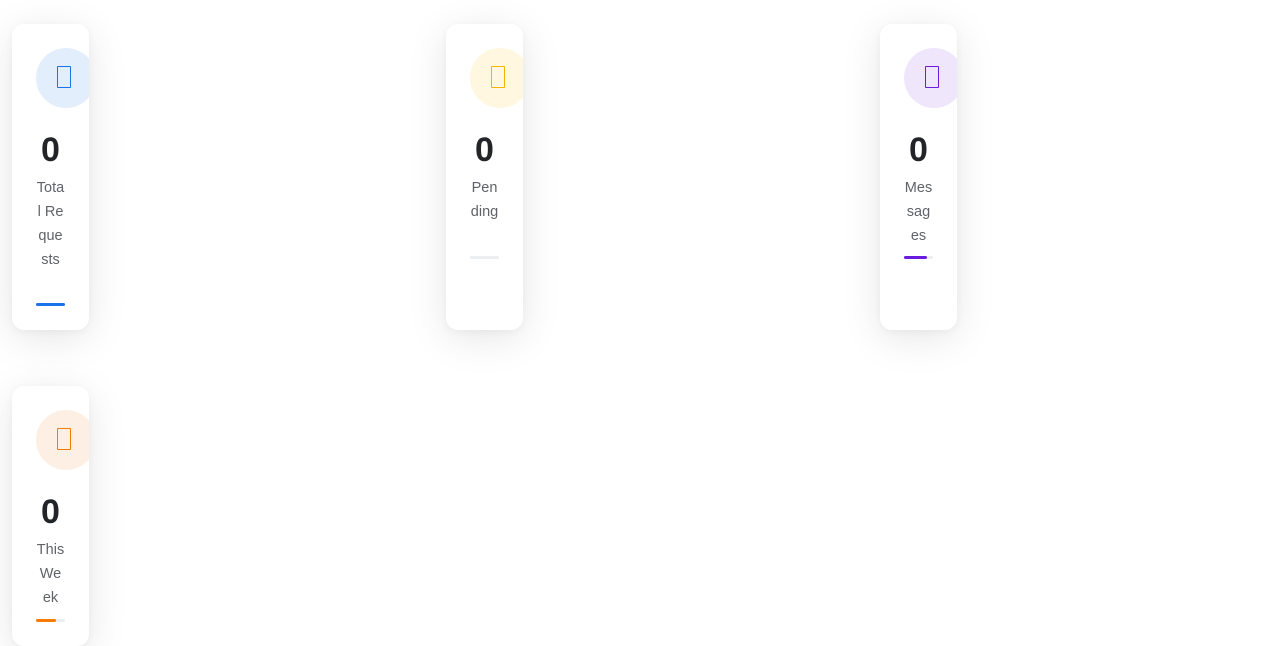 The width and height of the screenshot is (1270, 646). What do you see at coordinates (50, 224) in the screenshot?
I see `stat-label: Total Requests` at bounding box center [50, 224].